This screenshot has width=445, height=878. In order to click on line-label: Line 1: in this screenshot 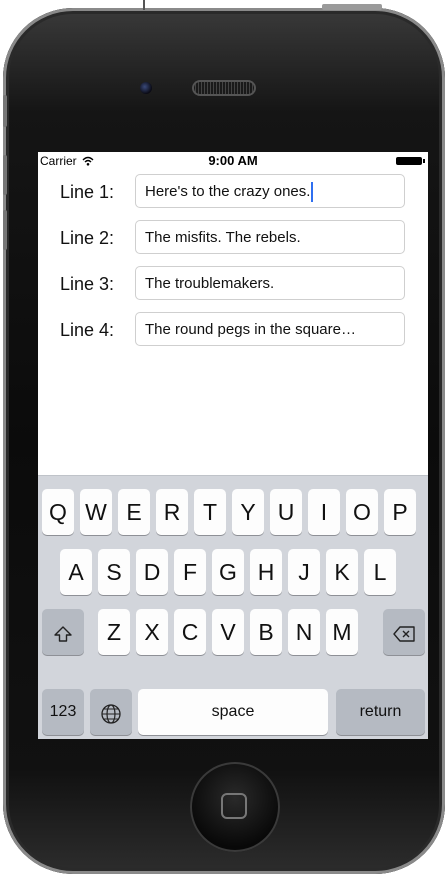, I will do `click(87, 192)`.